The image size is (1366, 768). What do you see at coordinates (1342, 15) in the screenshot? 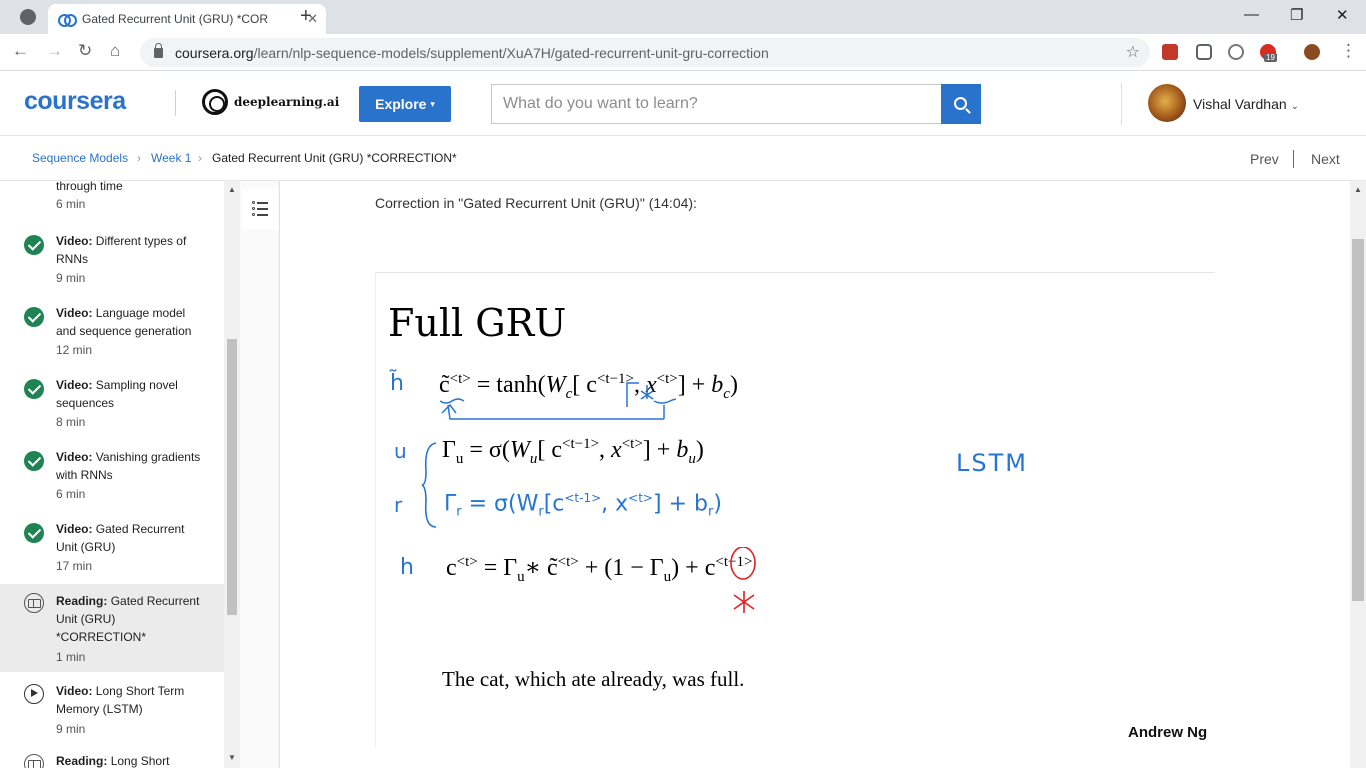
I see `close-window-icon: ✕` at bounding box center [1342, 15].